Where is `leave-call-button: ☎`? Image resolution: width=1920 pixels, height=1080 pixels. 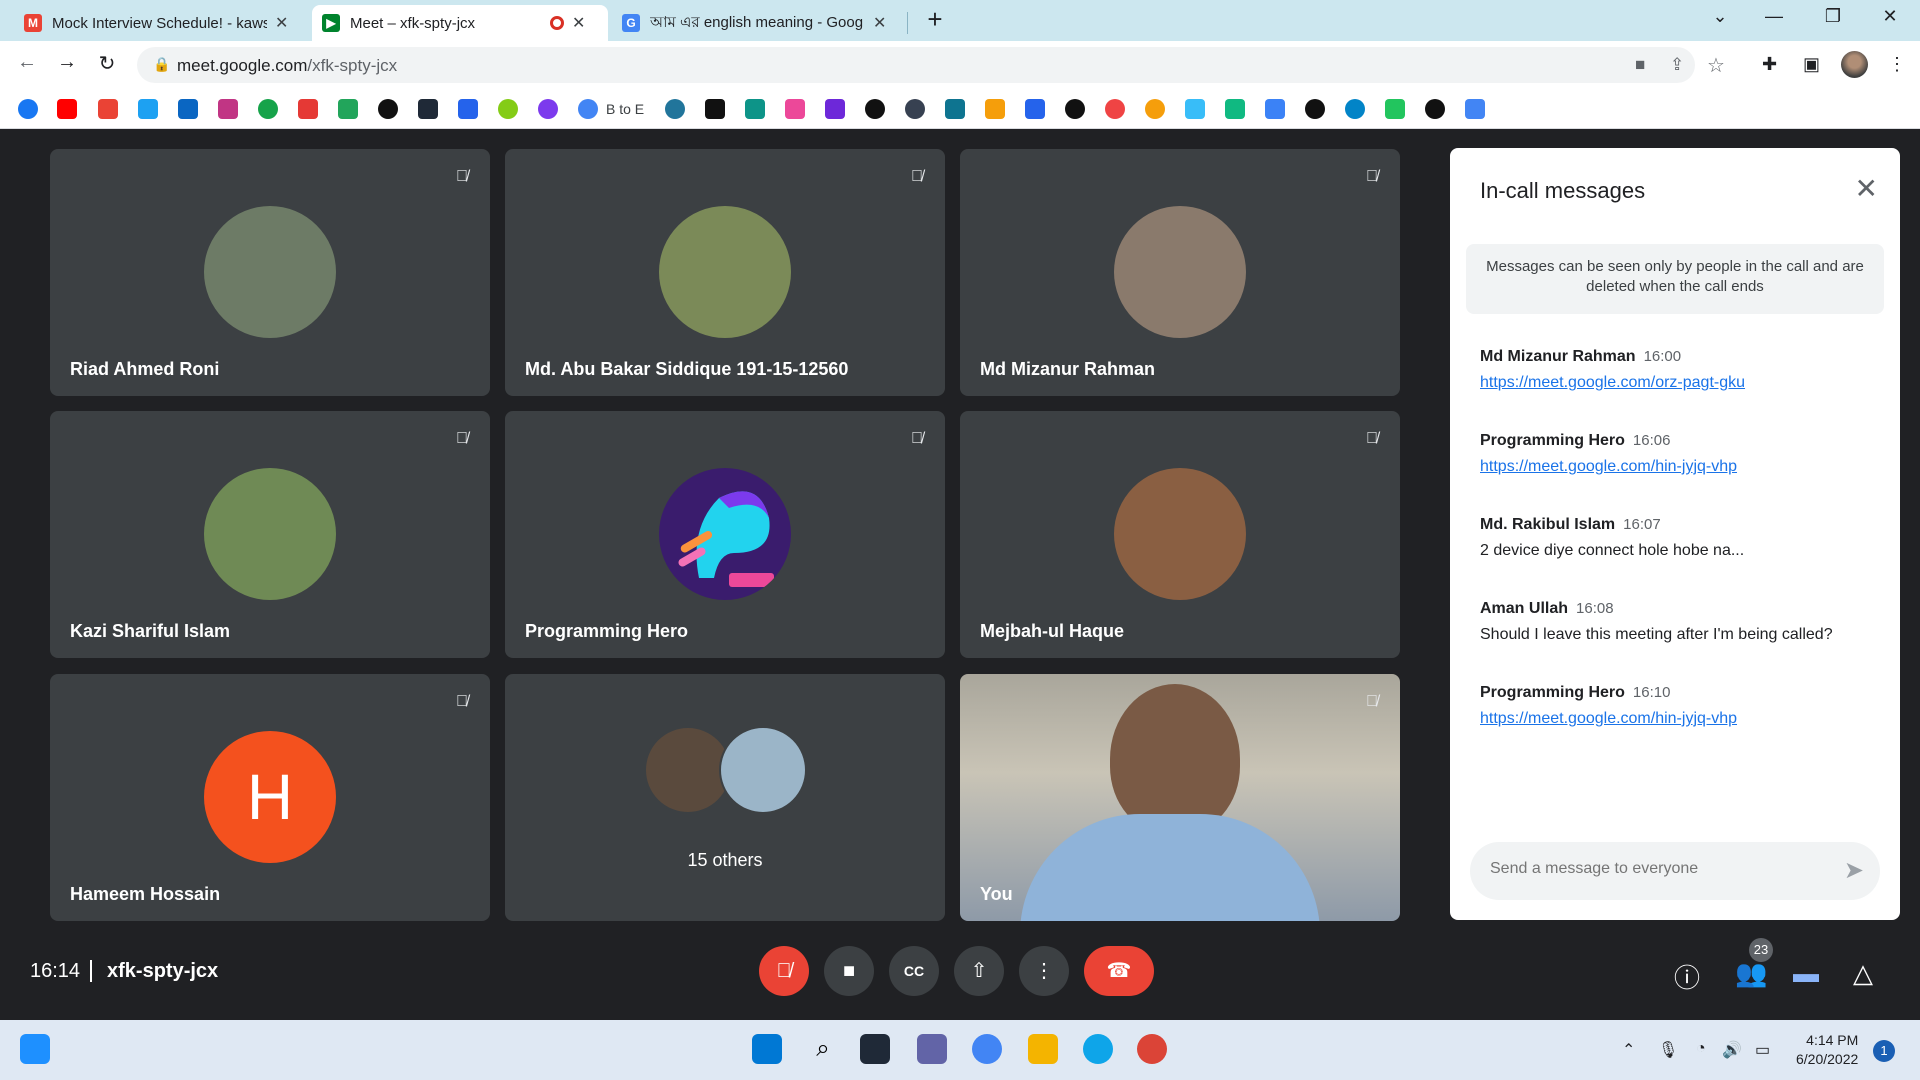 leave-call-button: ☎ is located at coordinates (1119, 971).